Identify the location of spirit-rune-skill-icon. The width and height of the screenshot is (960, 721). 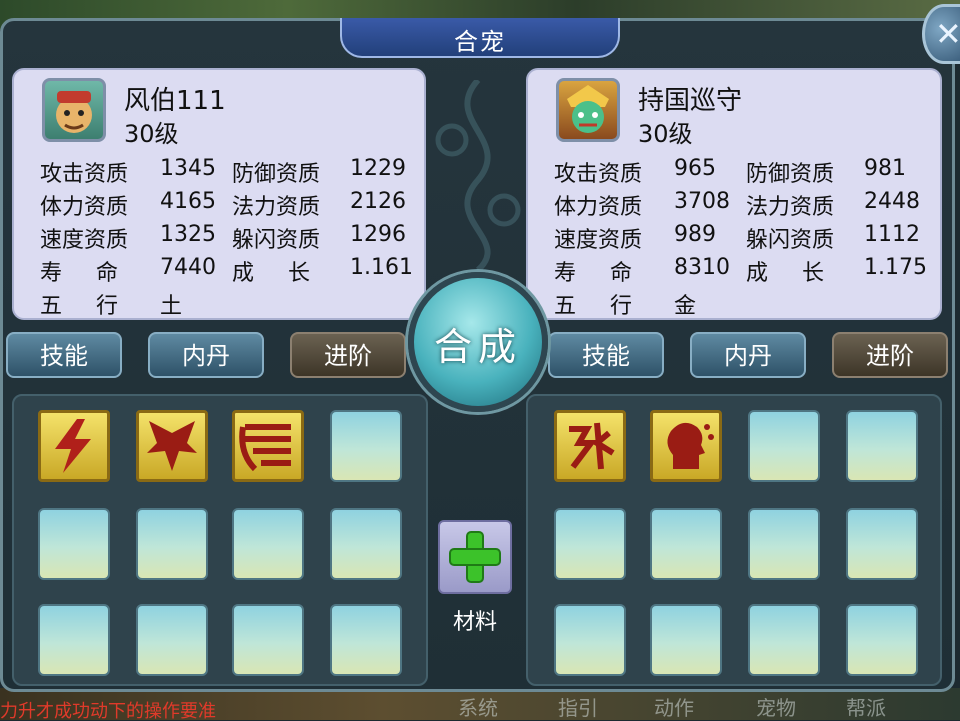
(590, 446).